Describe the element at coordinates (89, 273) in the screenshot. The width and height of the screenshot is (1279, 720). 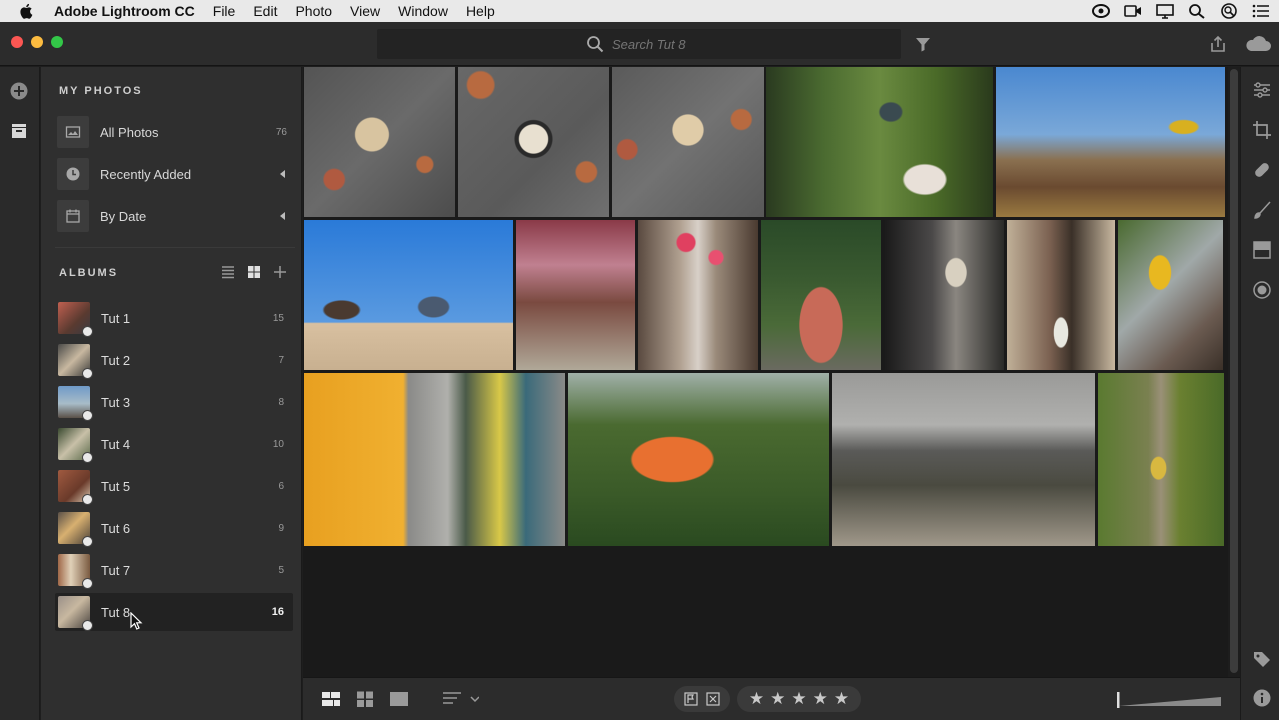
I see `albums-heading: ALBUMS` at that location.